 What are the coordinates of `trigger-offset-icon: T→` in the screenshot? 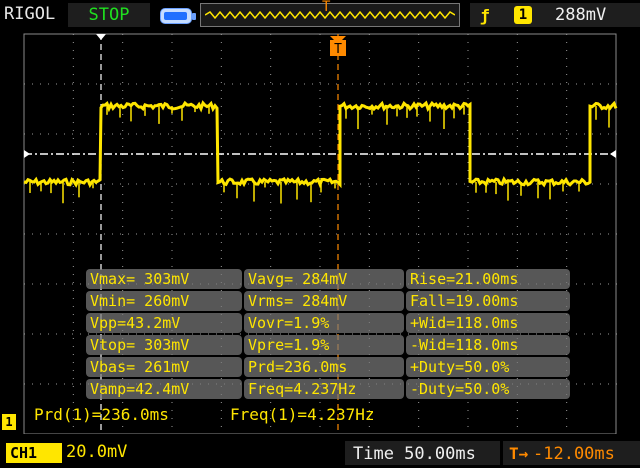 It's located at (519, 453).